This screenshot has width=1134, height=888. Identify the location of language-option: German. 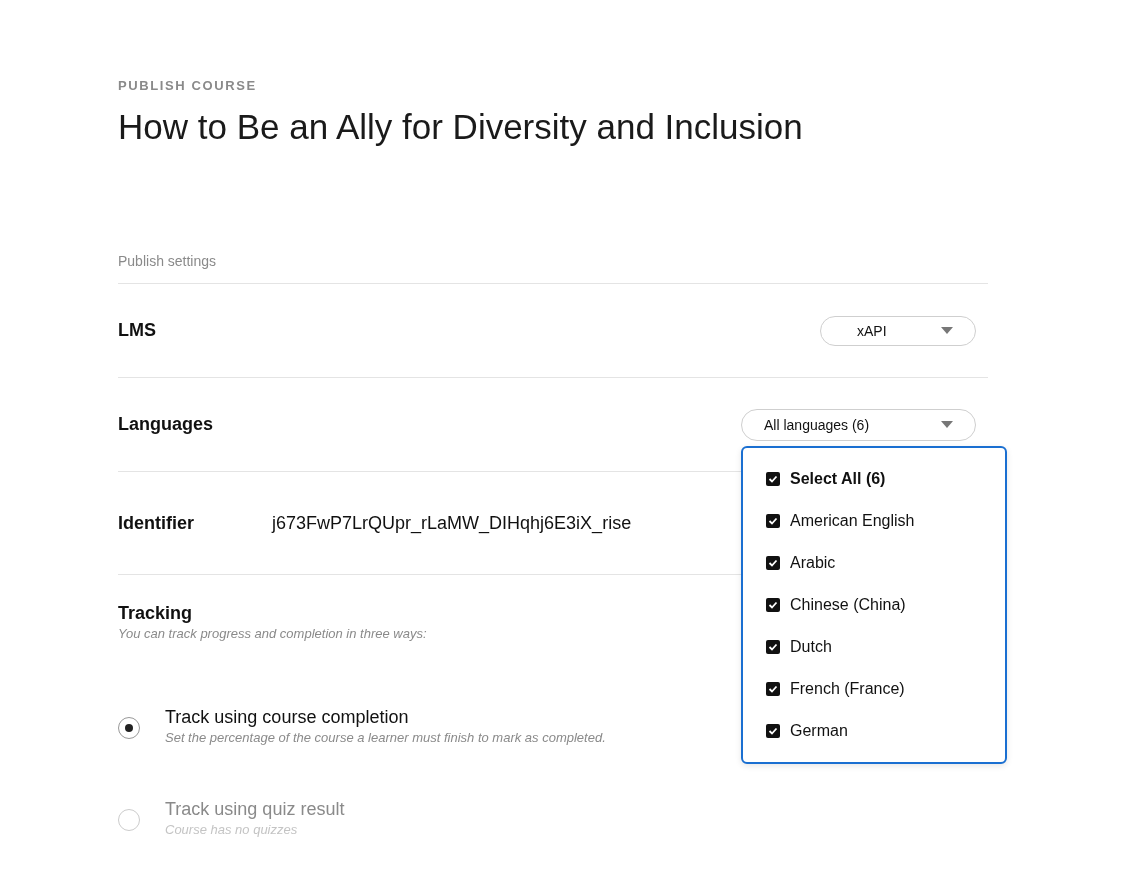
(819, 730).